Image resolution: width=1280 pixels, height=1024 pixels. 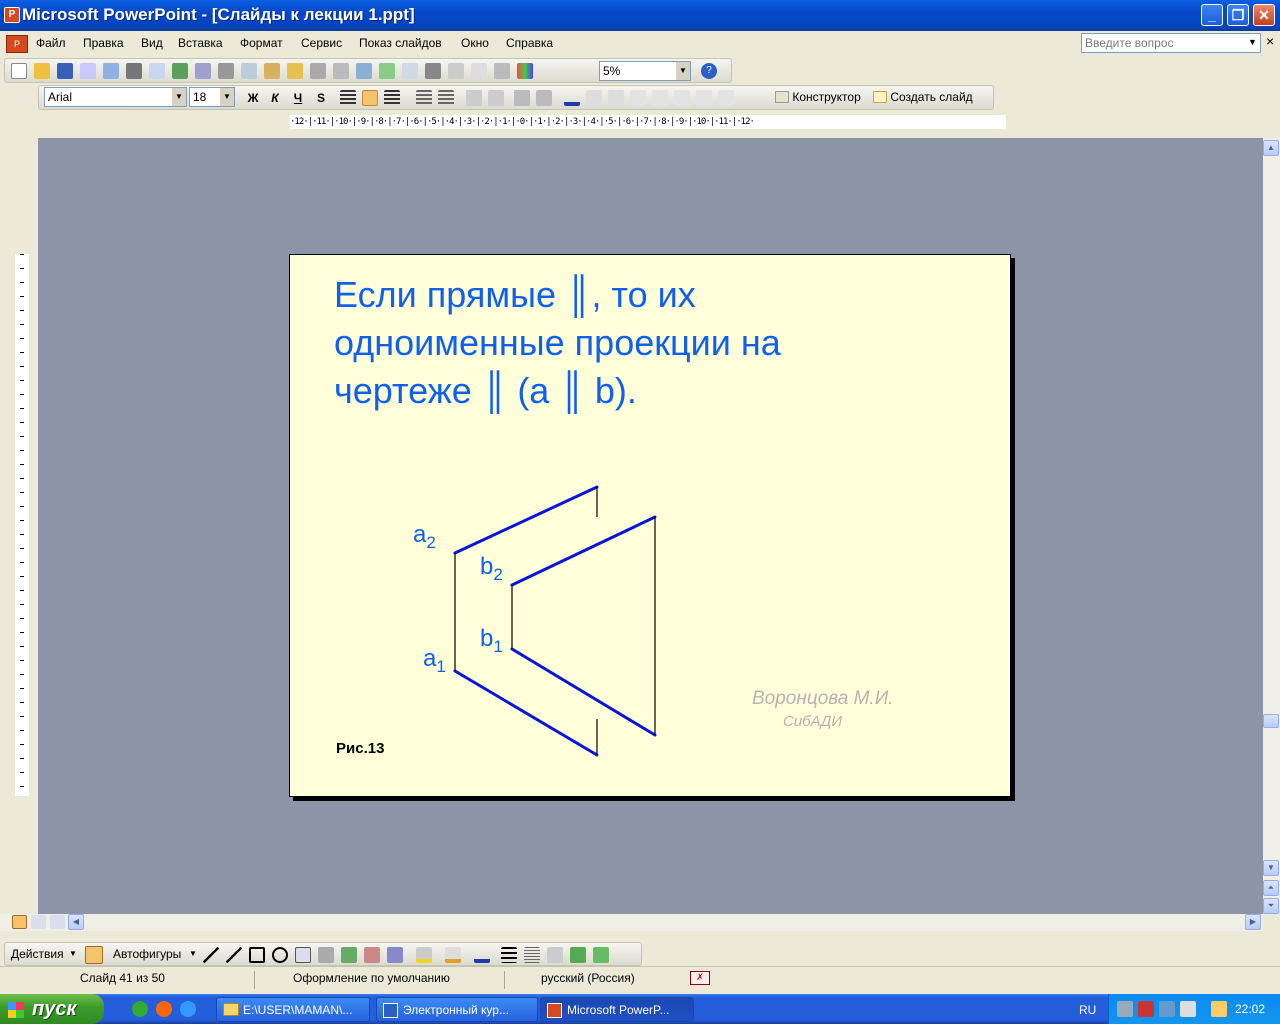 I want to click on start-button: пуск, so click(x=52, y=1009).